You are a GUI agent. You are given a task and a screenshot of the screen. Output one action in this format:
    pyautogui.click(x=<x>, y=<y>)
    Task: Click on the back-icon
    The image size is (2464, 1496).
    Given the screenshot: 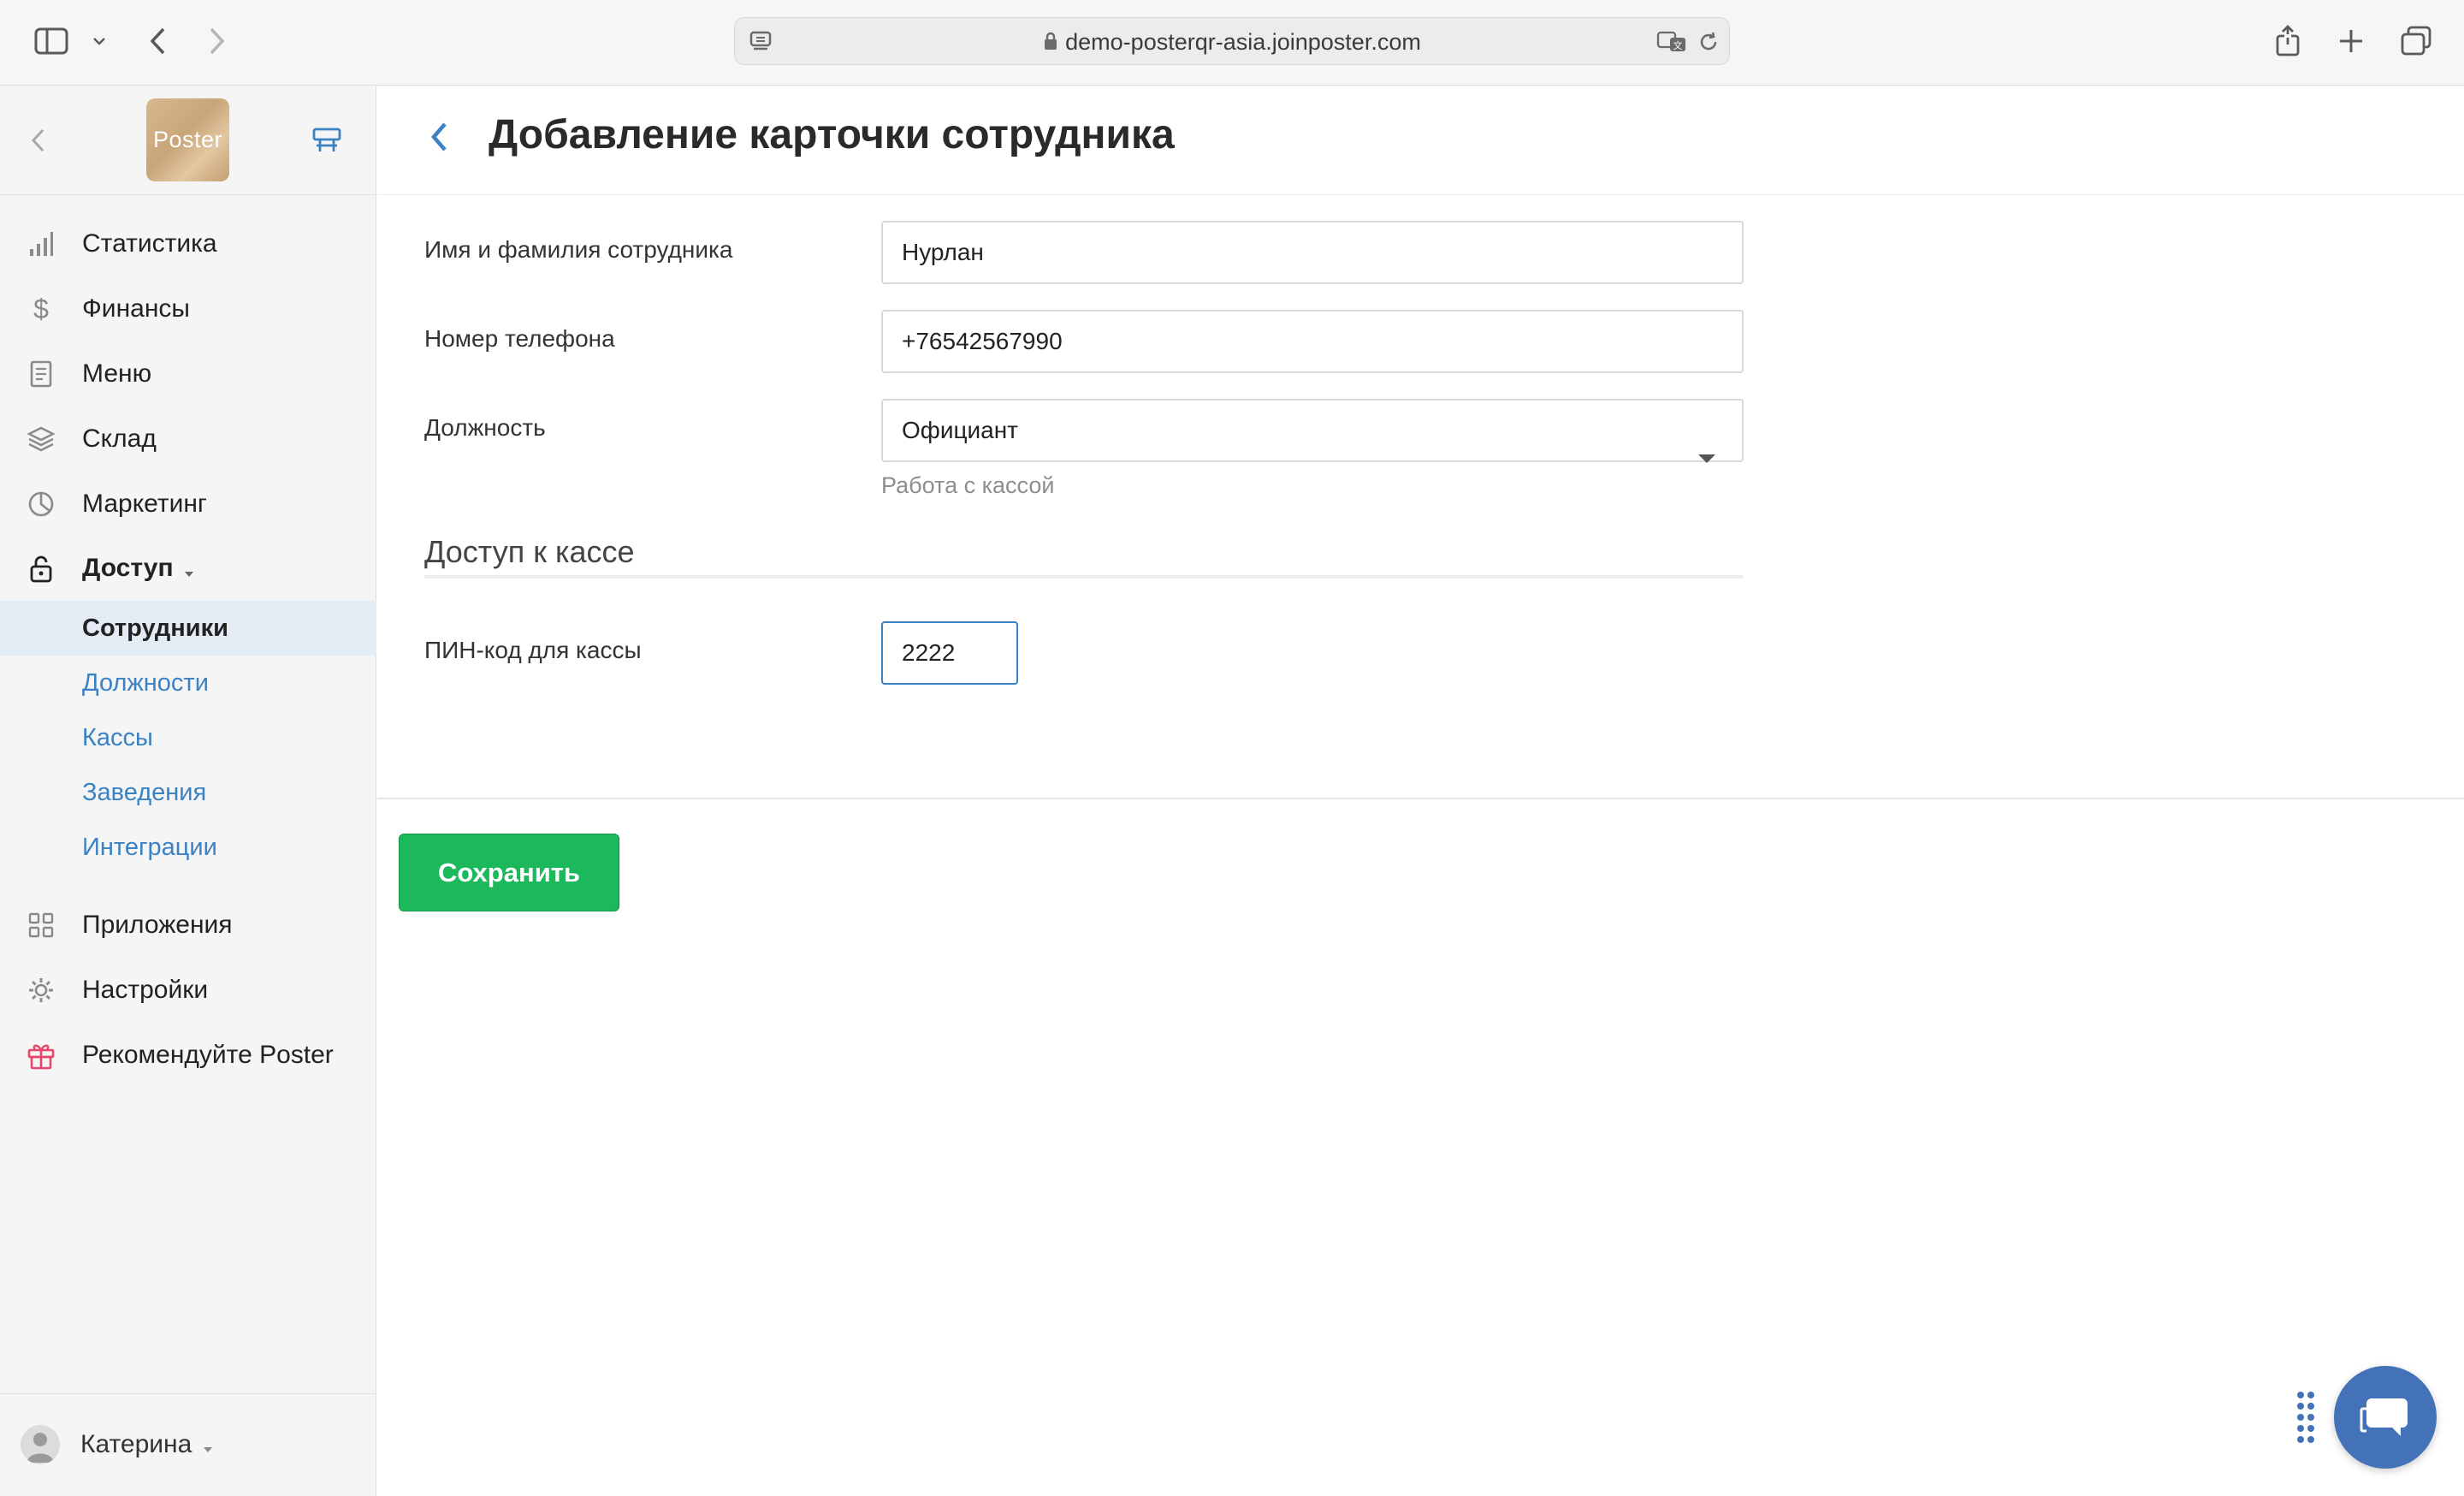 What is the action you would take?
    pyautogui.click(x=157, y=41)
    